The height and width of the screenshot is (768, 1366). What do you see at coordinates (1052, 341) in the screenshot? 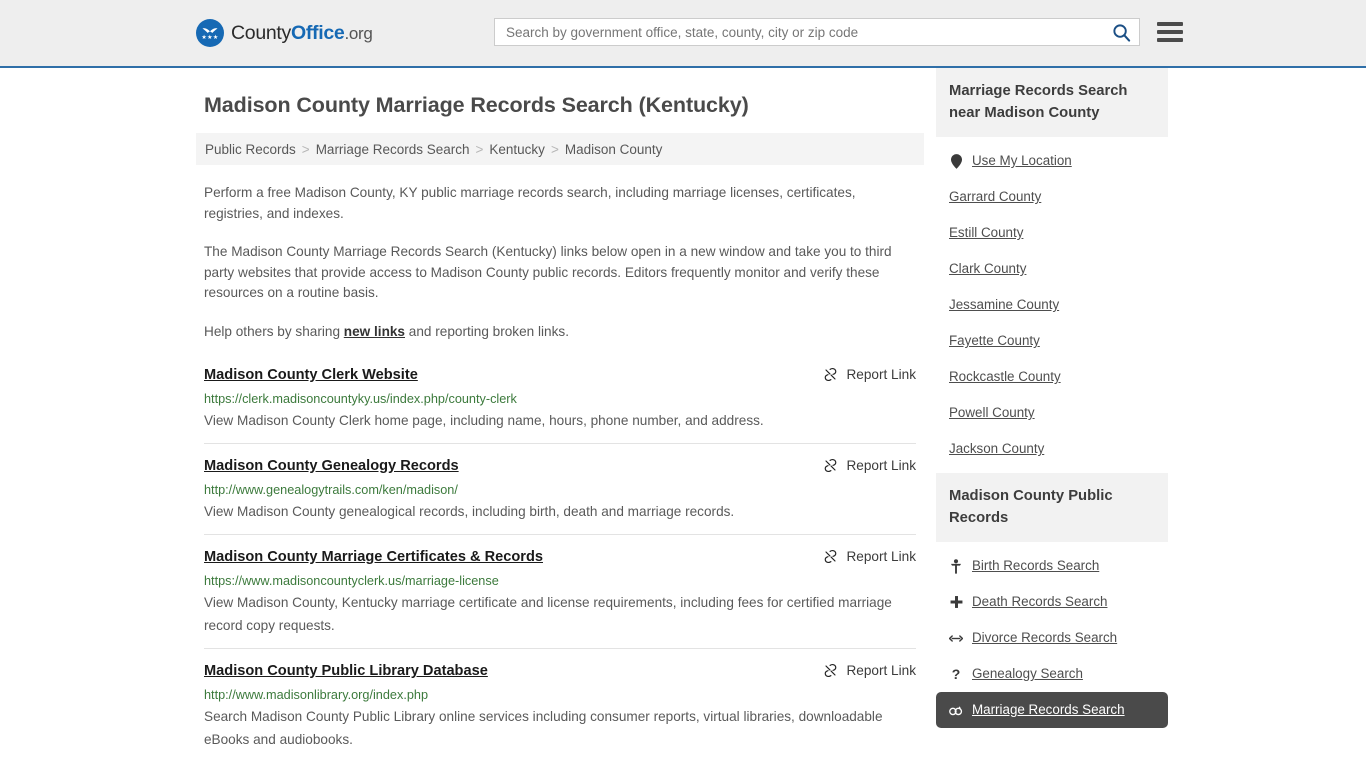
I see `sidebar-item-fayette-county: Fayette County` at bounding box center [1052, 341].